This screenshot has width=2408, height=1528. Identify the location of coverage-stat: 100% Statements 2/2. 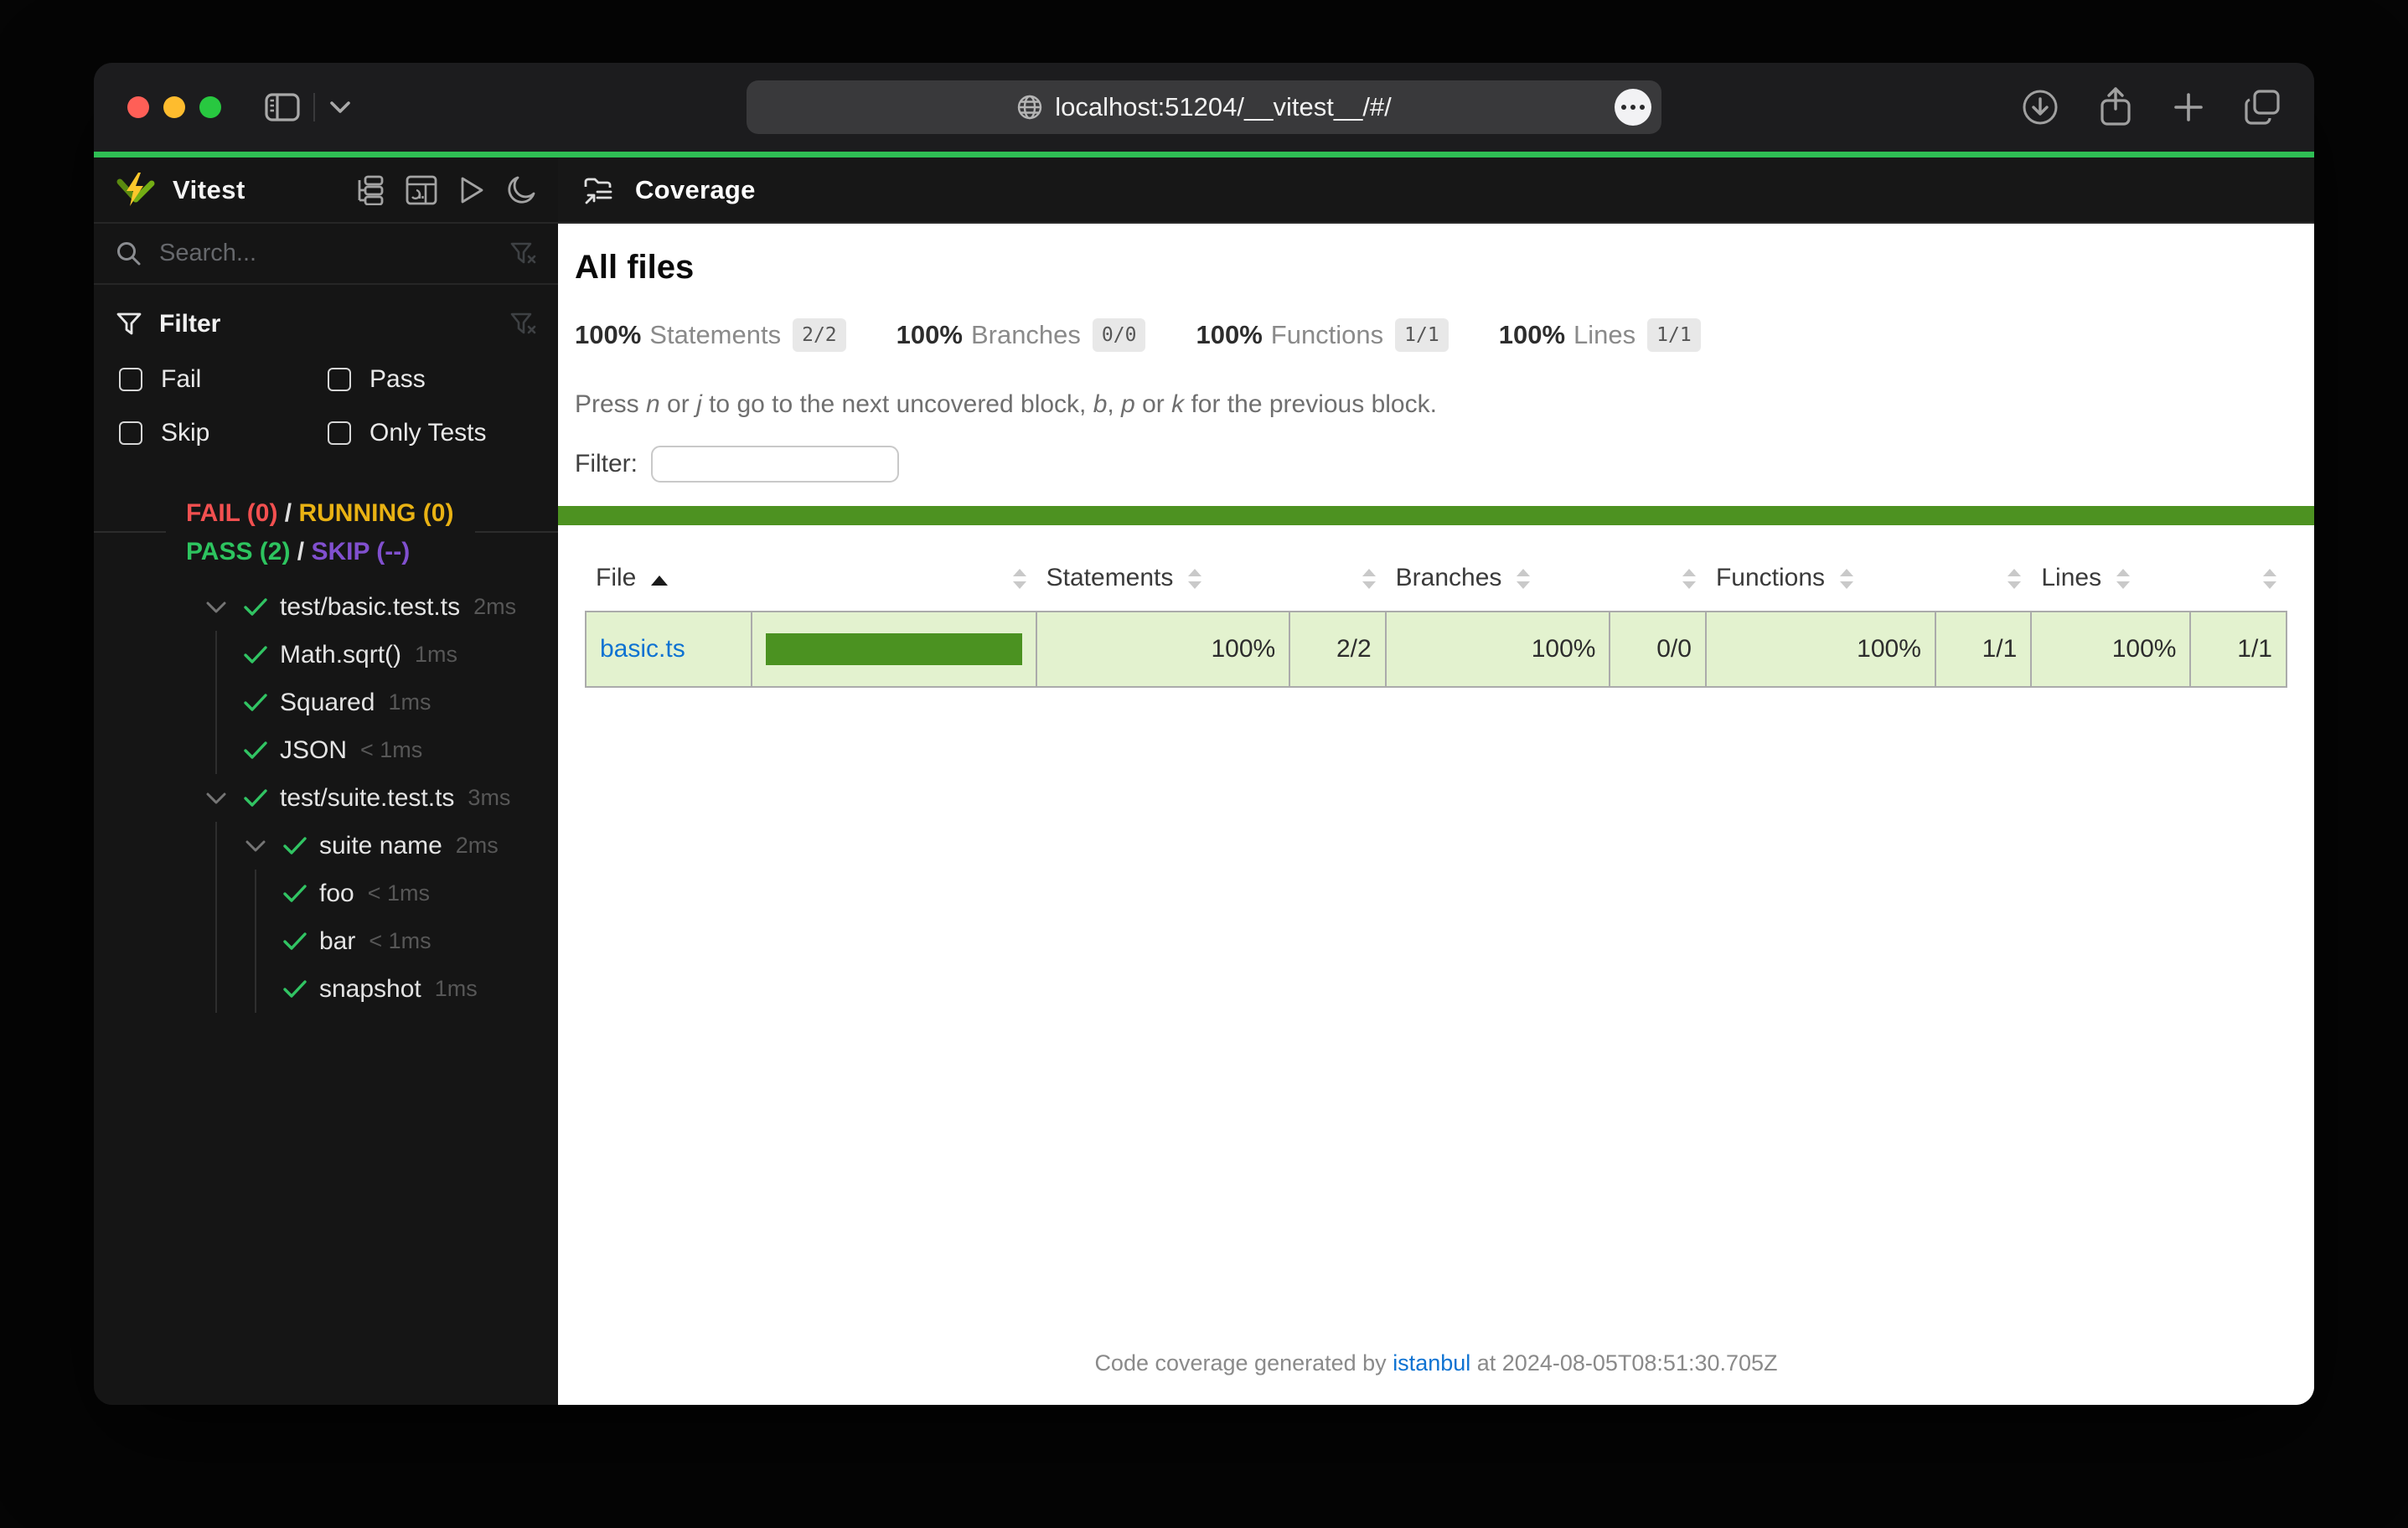
(710, 335).